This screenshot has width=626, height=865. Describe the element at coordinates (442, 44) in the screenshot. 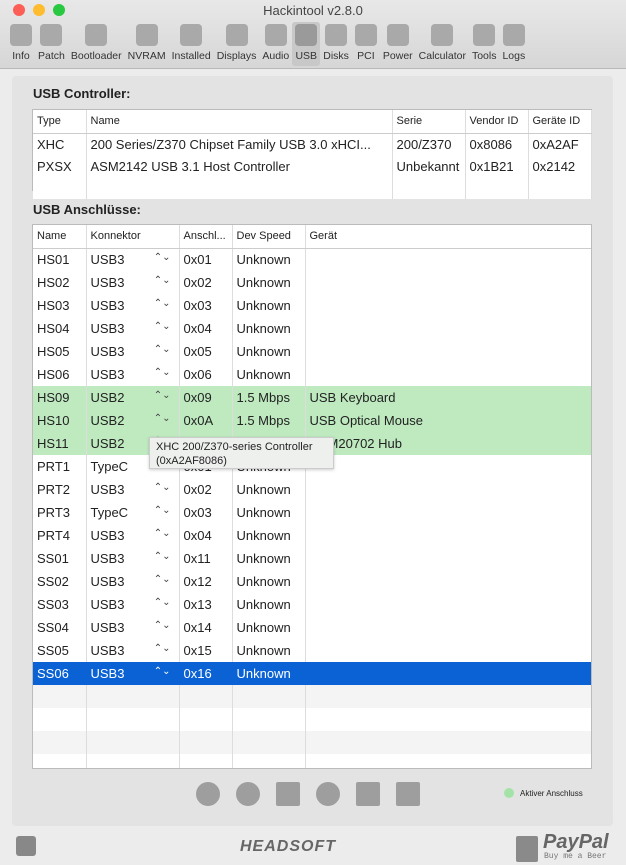

I see `toolbar-calculator: Calculator` at that location.